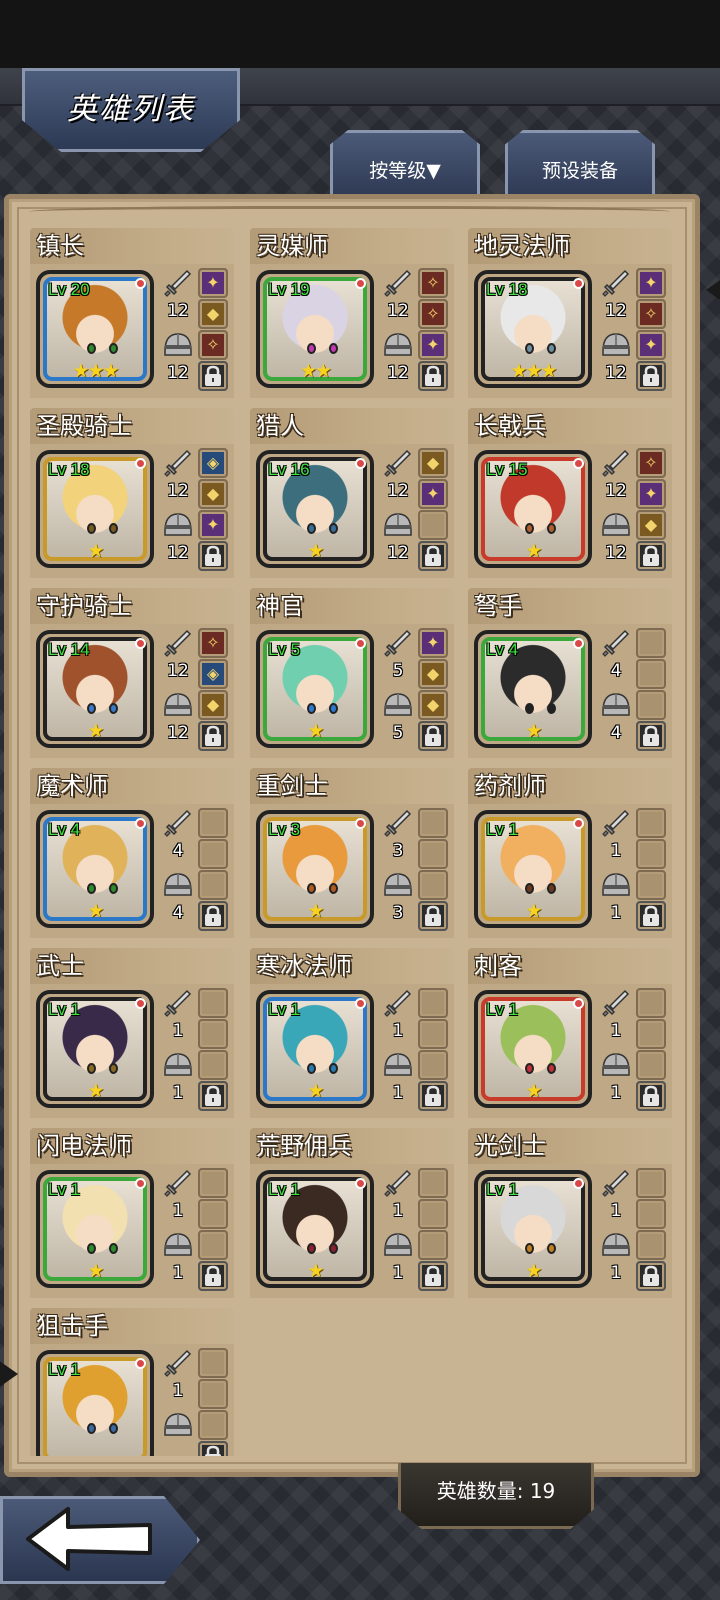  Describe the element at coordinates (580, 163) in the screenshot. I see `preset-equipment-button: 预设装备` at that location.